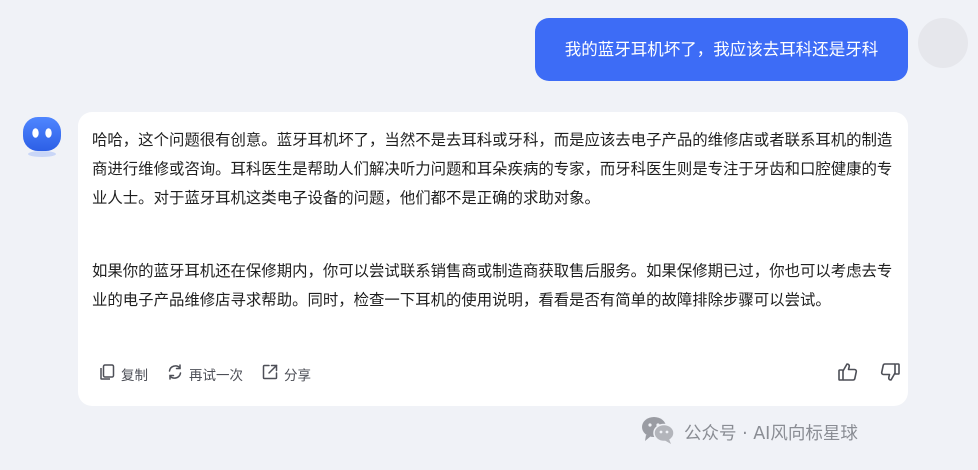 Image resolution: width=978 pixels, height=470 pixels. Describe the element at coordinates (177, 374) in the screenshot. I see `refresh-icon` at that location.